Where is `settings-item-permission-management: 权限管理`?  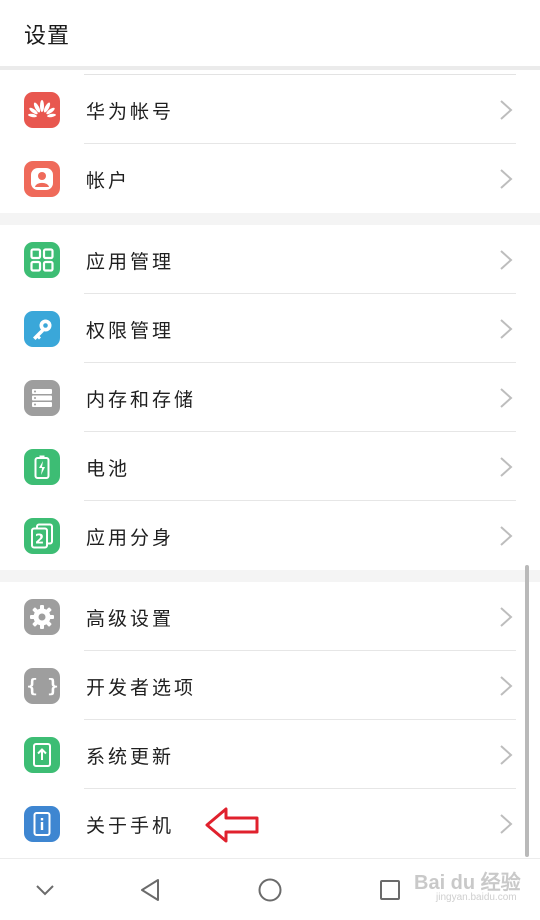
settings-item-permission-management: 权限管理 is located at coordinates (270, 328).